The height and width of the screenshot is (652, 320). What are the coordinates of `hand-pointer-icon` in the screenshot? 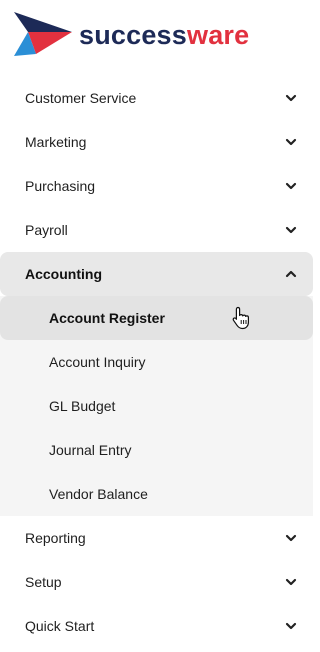 It's located at (240, 318).